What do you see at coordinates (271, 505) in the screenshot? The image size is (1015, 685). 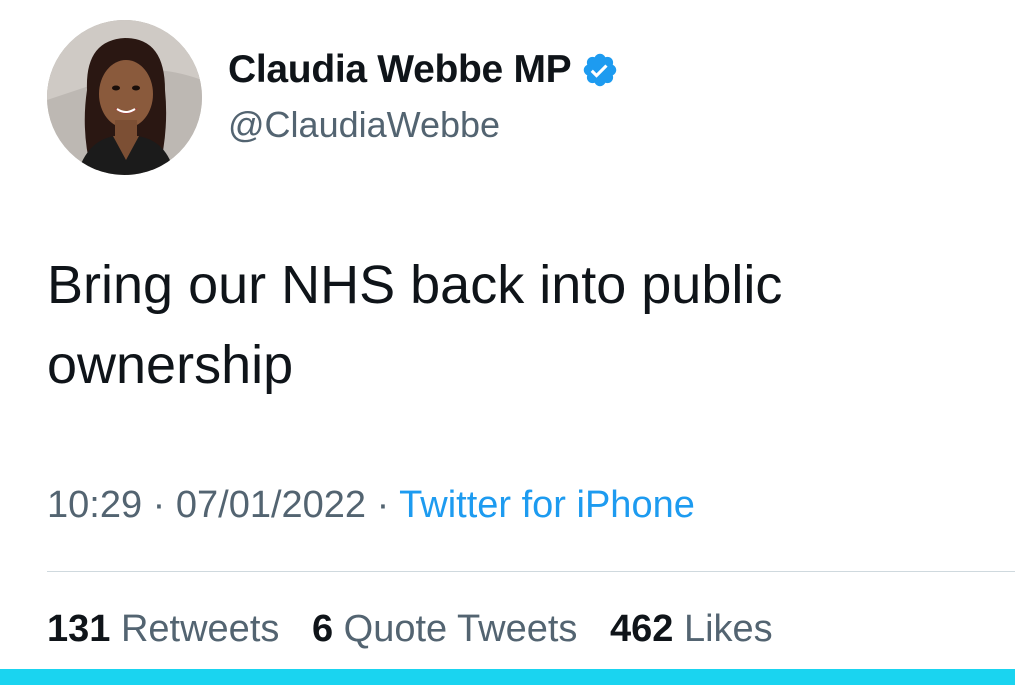 I see `tweet-date: 07/01/2022` at bounding box center [271, 505].